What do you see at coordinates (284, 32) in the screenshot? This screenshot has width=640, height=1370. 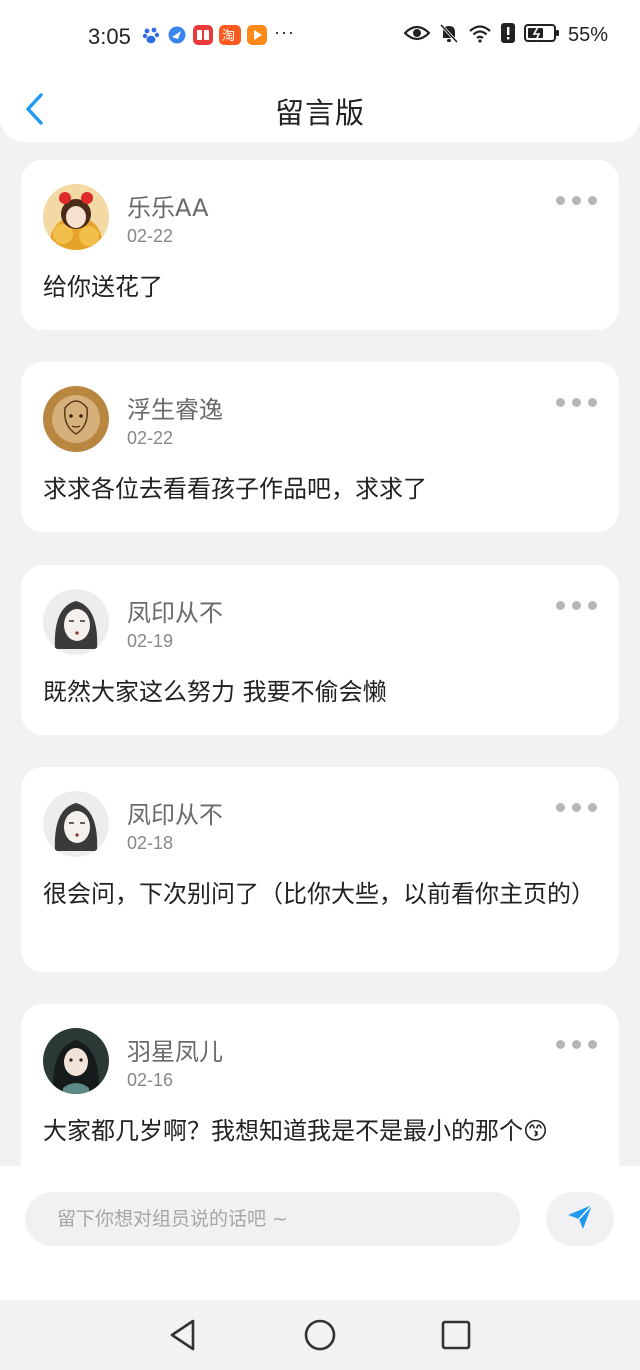 I see `more-notifications-icon: ···` at bounding box center [284, 32].